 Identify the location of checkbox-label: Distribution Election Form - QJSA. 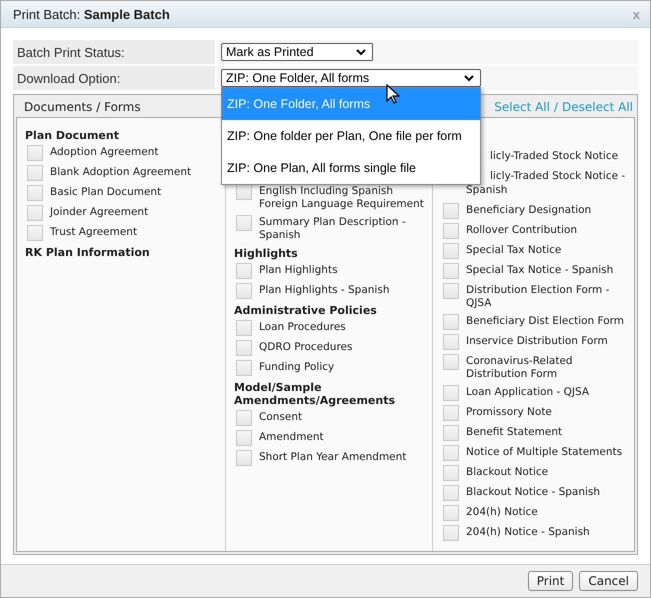
(538, 296).